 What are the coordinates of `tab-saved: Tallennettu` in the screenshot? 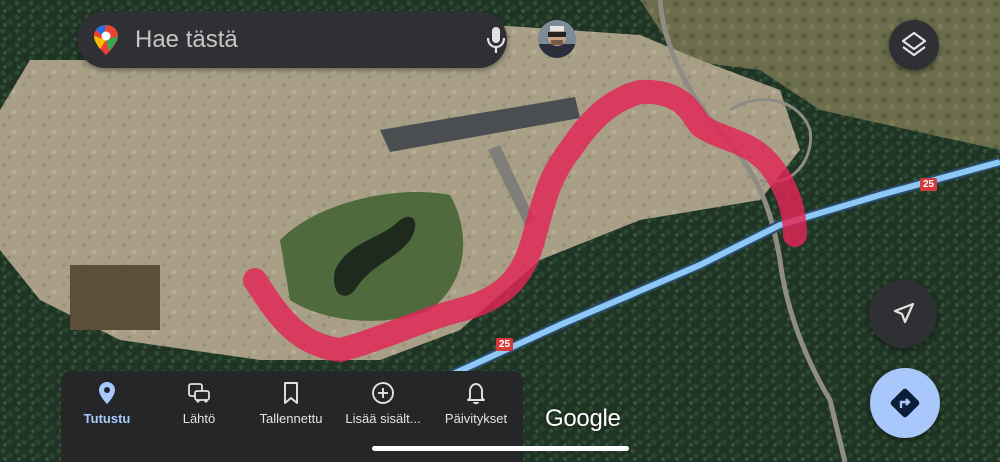 It's located at (291, 416).